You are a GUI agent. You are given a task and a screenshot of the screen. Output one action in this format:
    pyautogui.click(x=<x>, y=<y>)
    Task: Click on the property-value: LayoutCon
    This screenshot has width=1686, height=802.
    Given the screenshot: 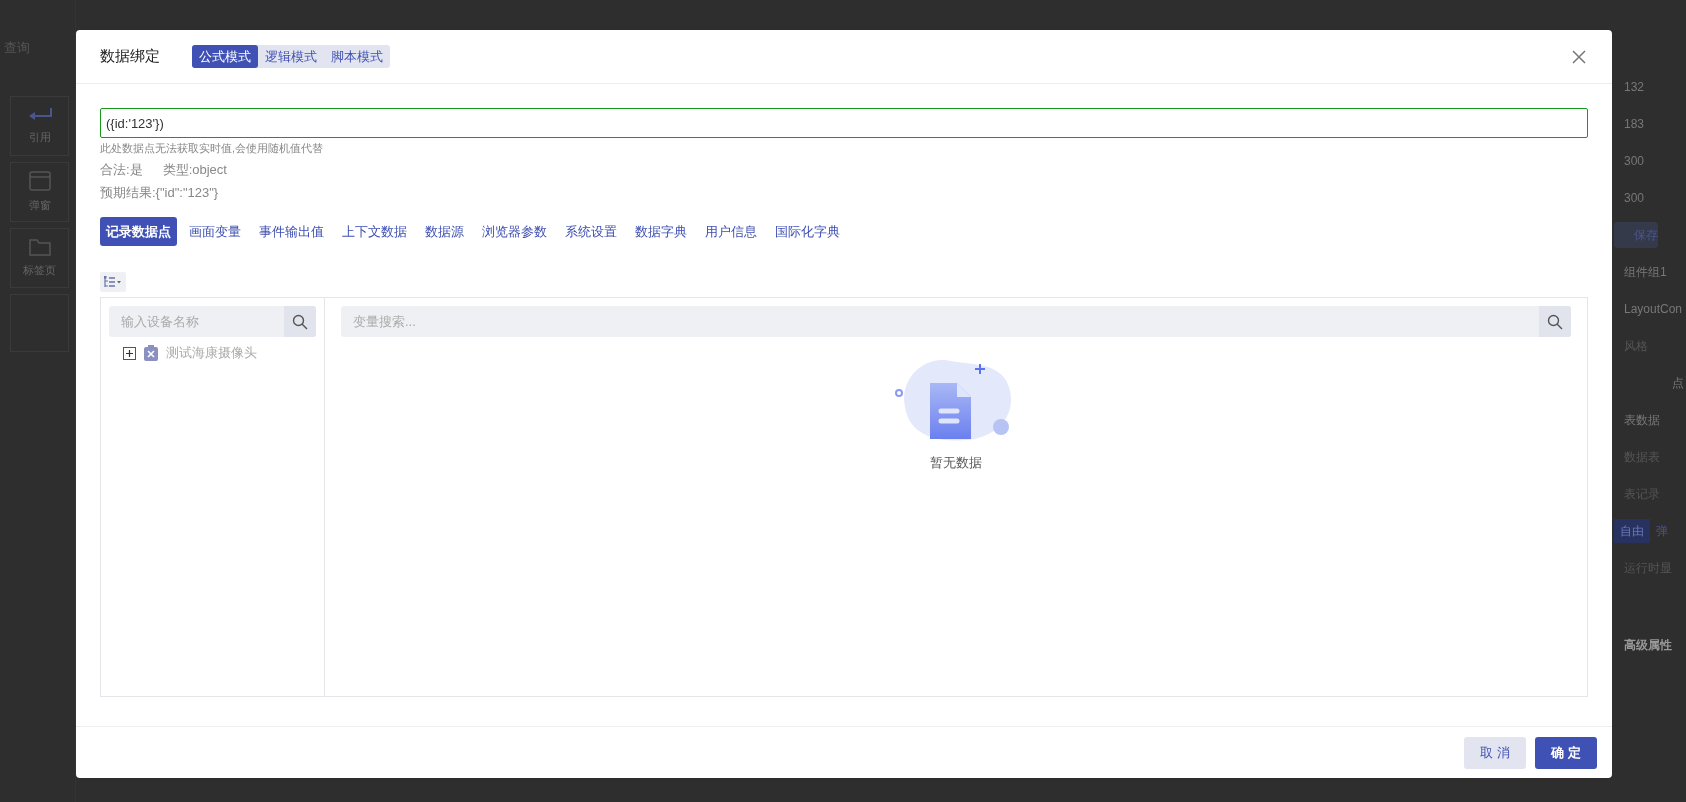 What is the action you would take?
    pyautogui.click(x=1653, y=309)
    